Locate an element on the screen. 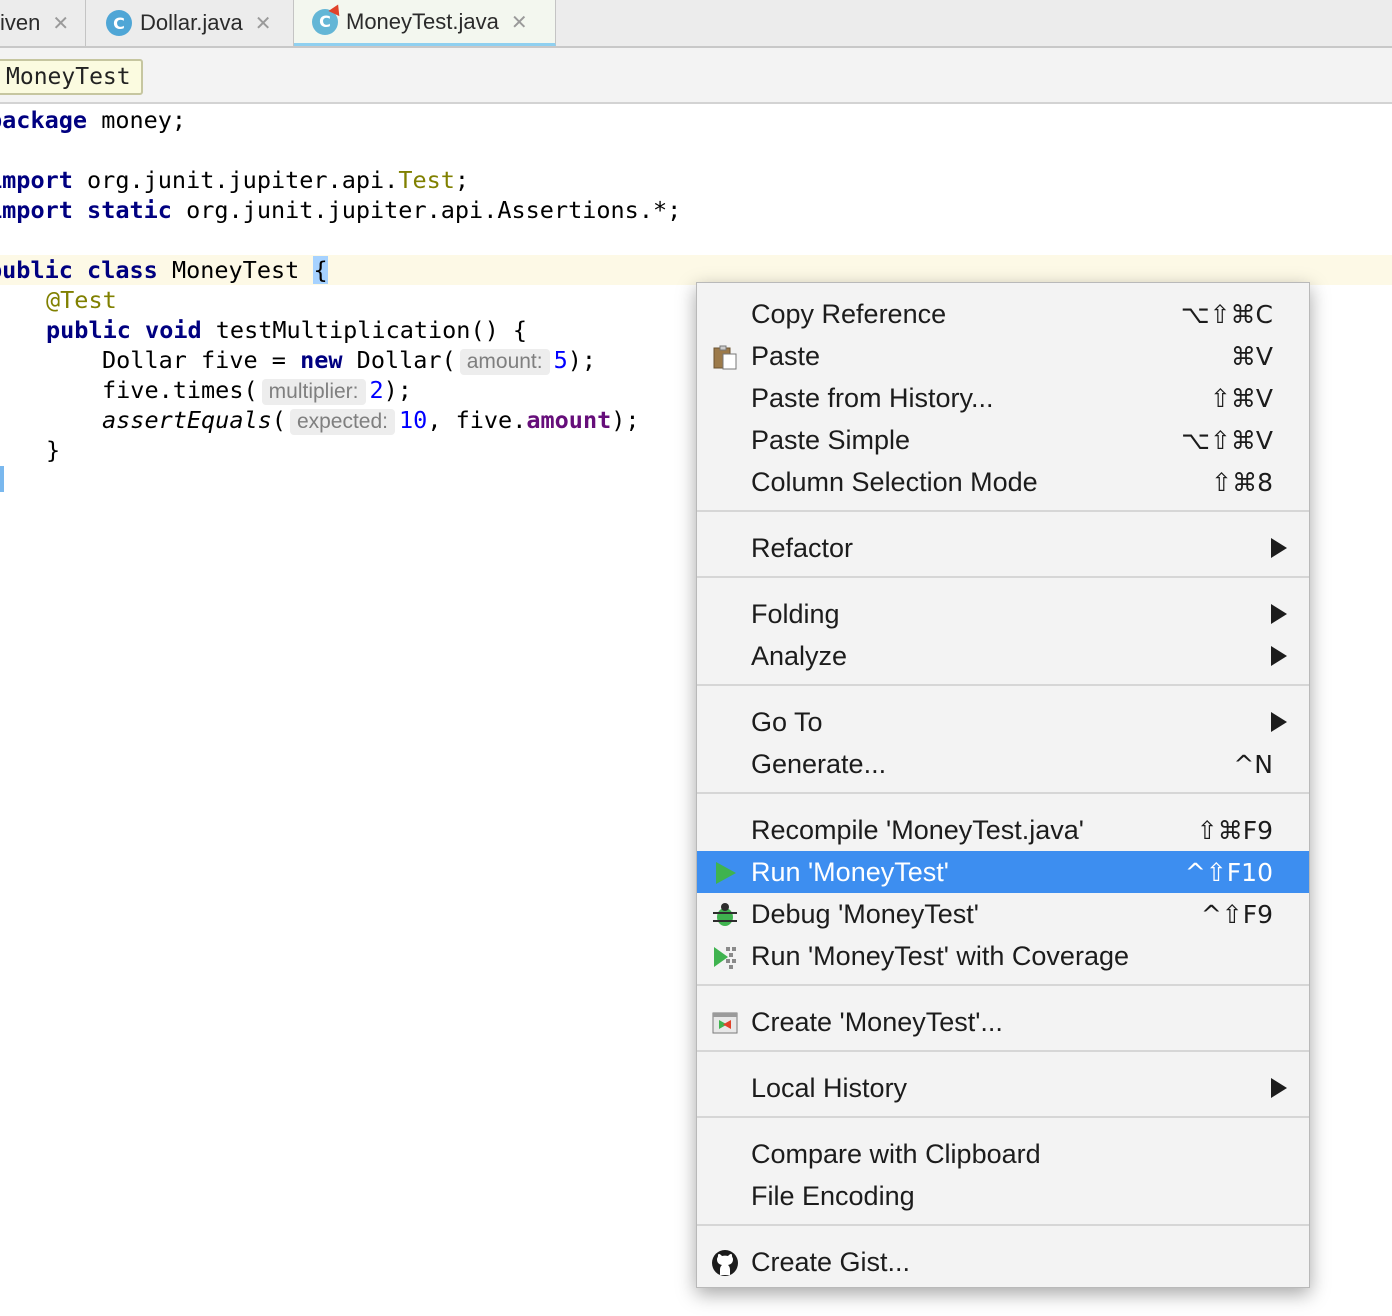 The width and height of the screenshot is (1392, 1316). coverage-icon is located at coordinates (725, 958).